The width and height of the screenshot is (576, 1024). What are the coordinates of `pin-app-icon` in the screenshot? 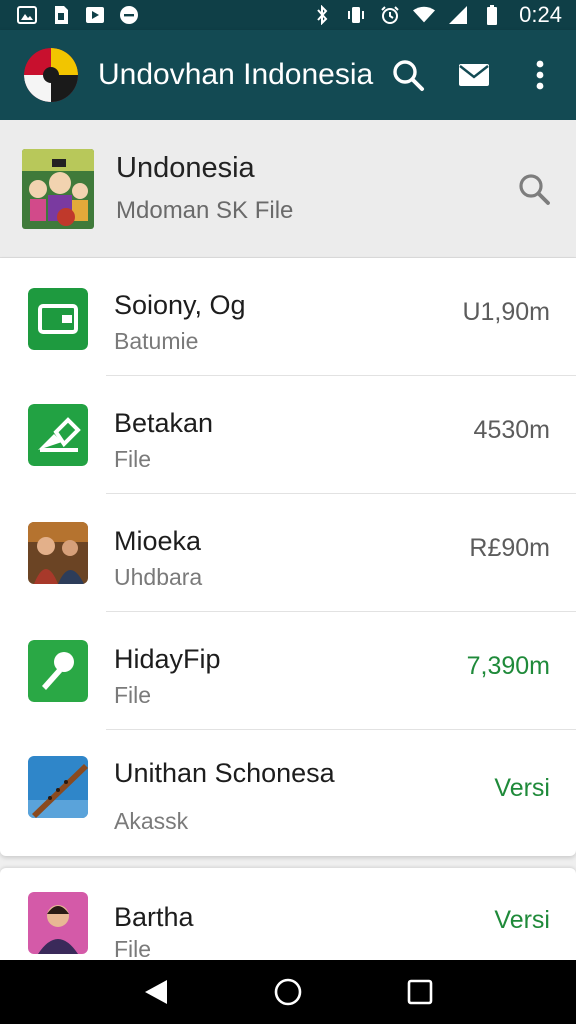 It's located at (58, 671).